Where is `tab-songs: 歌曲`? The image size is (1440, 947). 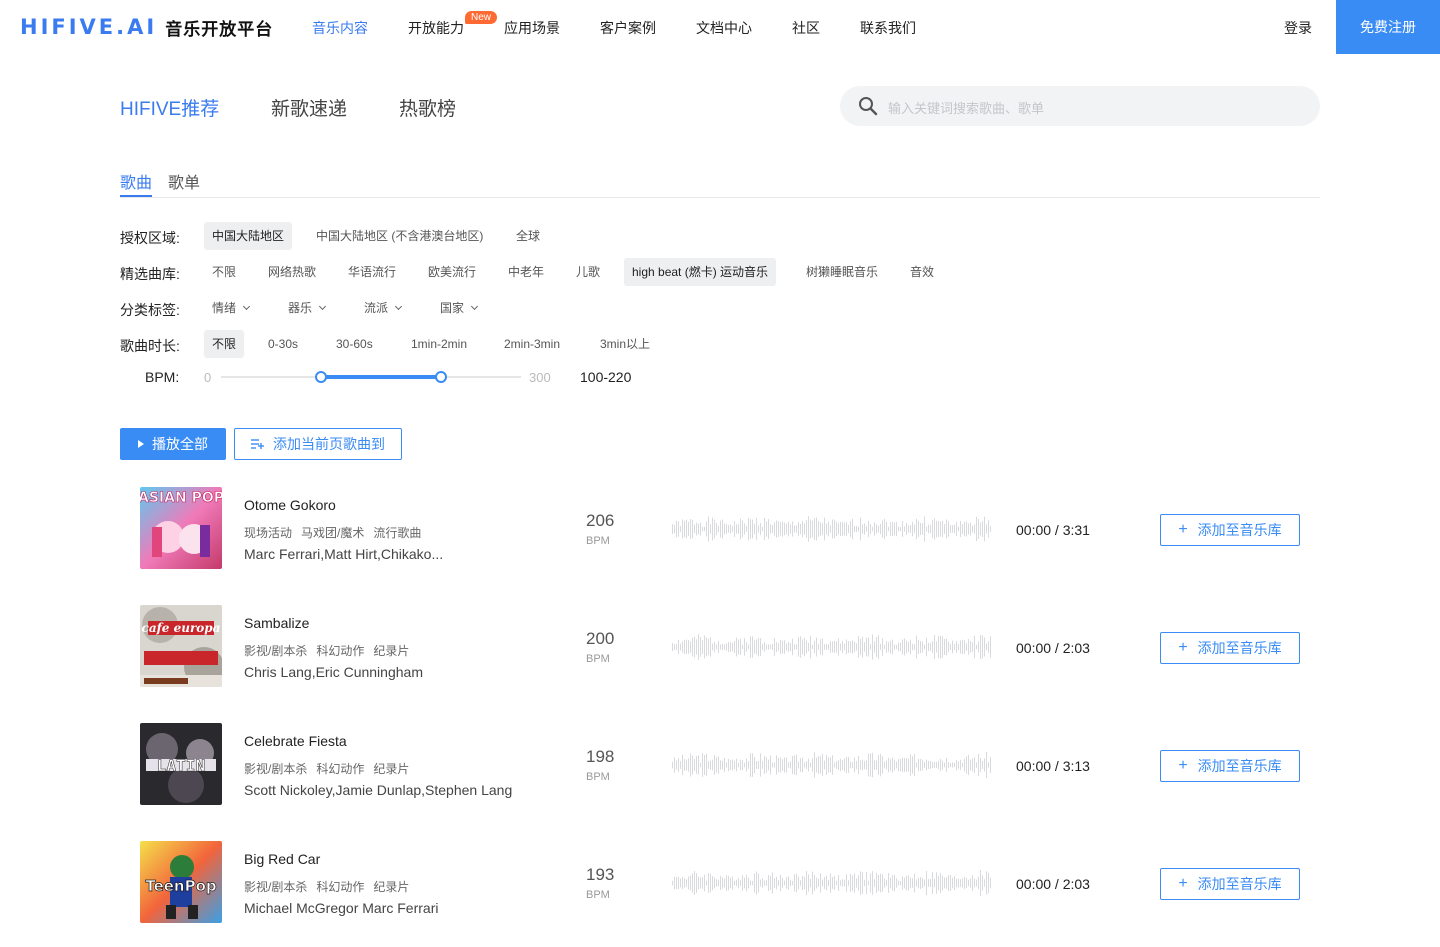 tab-songs: 歌曲 is located at coordinates (136, 181).